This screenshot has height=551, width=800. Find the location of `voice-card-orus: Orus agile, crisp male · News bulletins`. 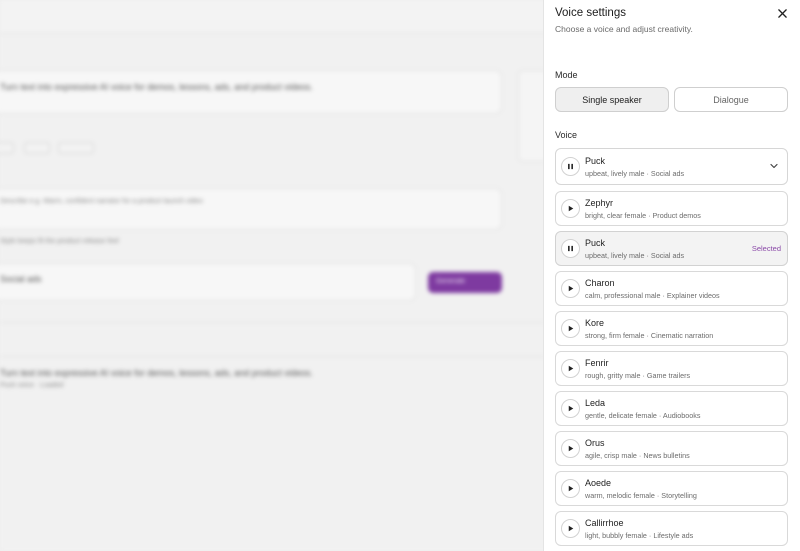

voice-card-orus: Orus agile, crisp male · News bulletins is located at coordinates (671, 448).